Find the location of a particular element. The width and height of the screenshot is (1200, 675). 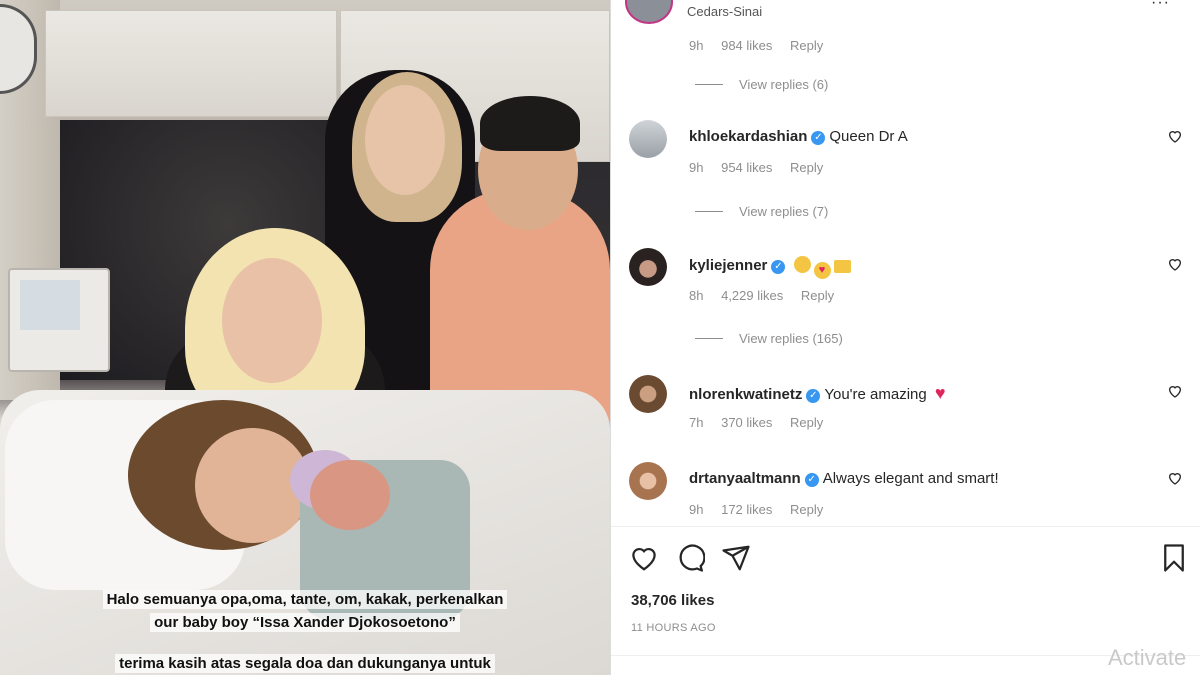

comment-text-row: drtanyaaltmann ✓ Always elegant and smart! is located at coordinates (844, 478).